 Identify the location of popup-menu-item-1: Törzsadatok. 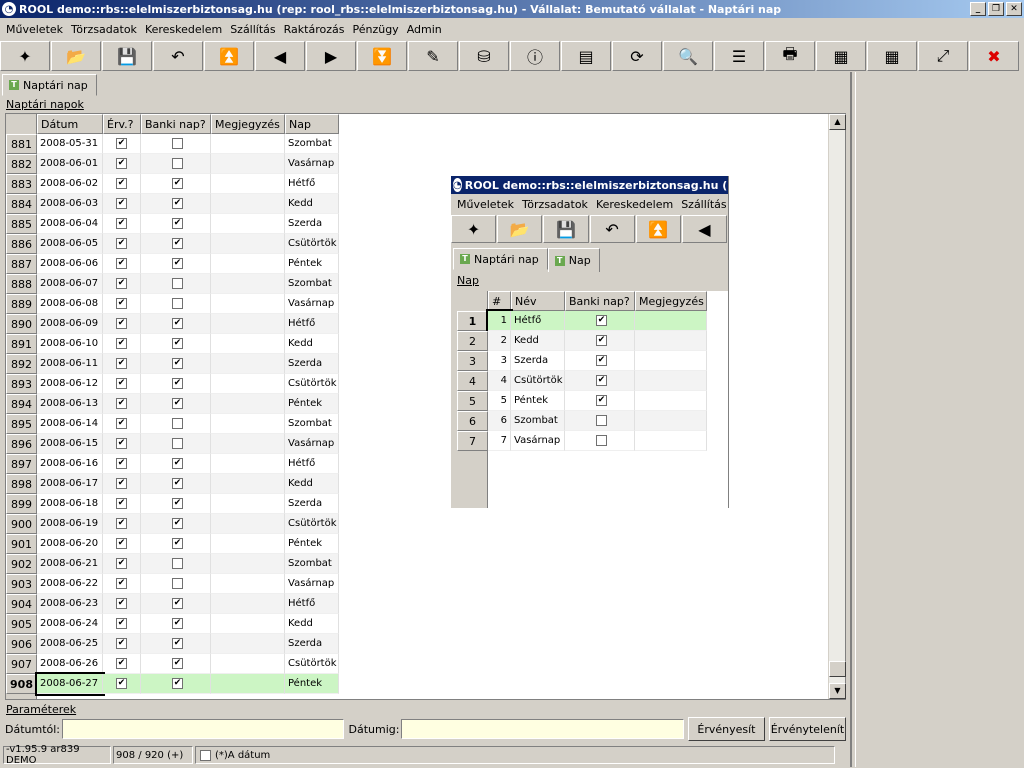
(555, 204).